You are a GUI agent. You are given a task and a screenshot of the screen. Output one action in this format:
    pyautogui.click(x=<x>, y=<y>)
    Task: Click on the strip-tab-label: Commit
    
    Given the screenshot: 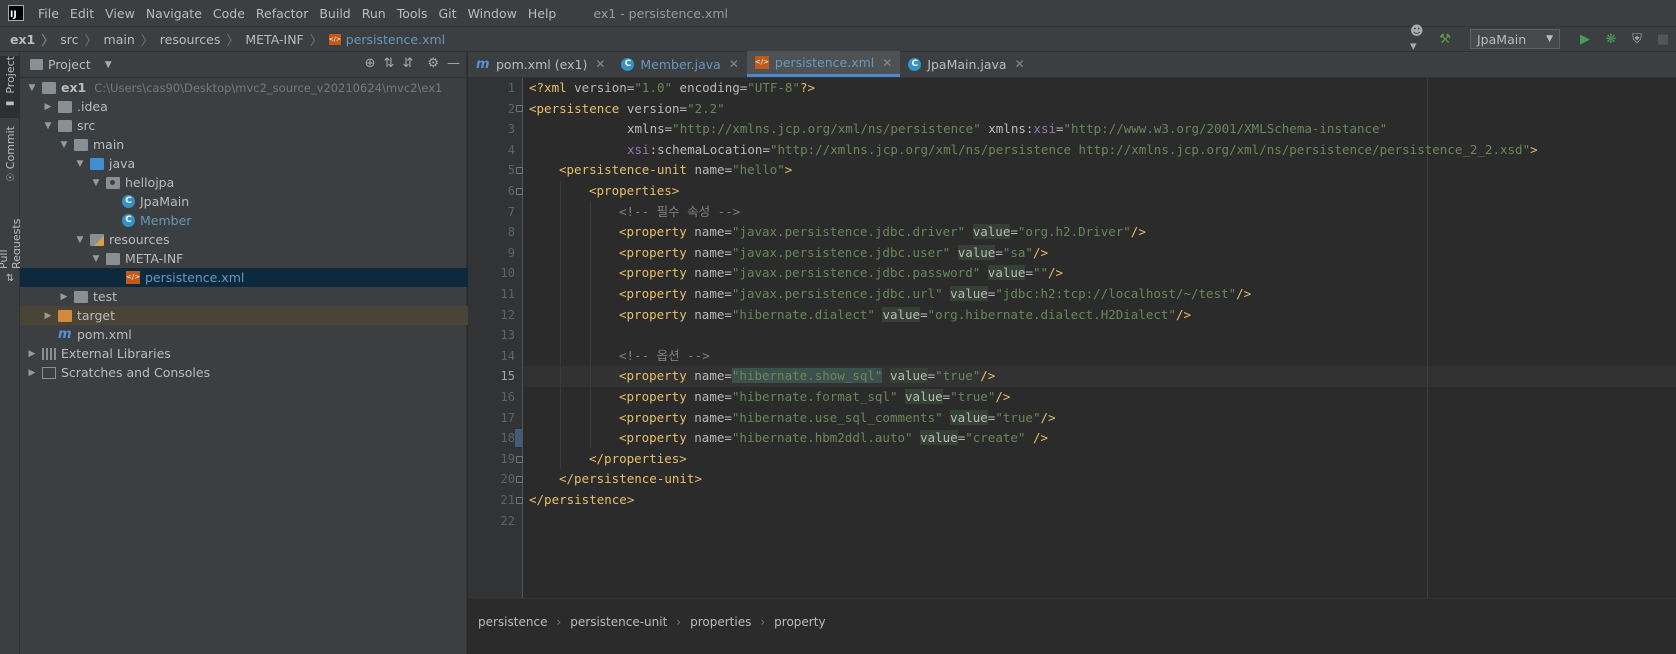 What is the action you would take?
    pyautogui.click(x=10, y=148)
    